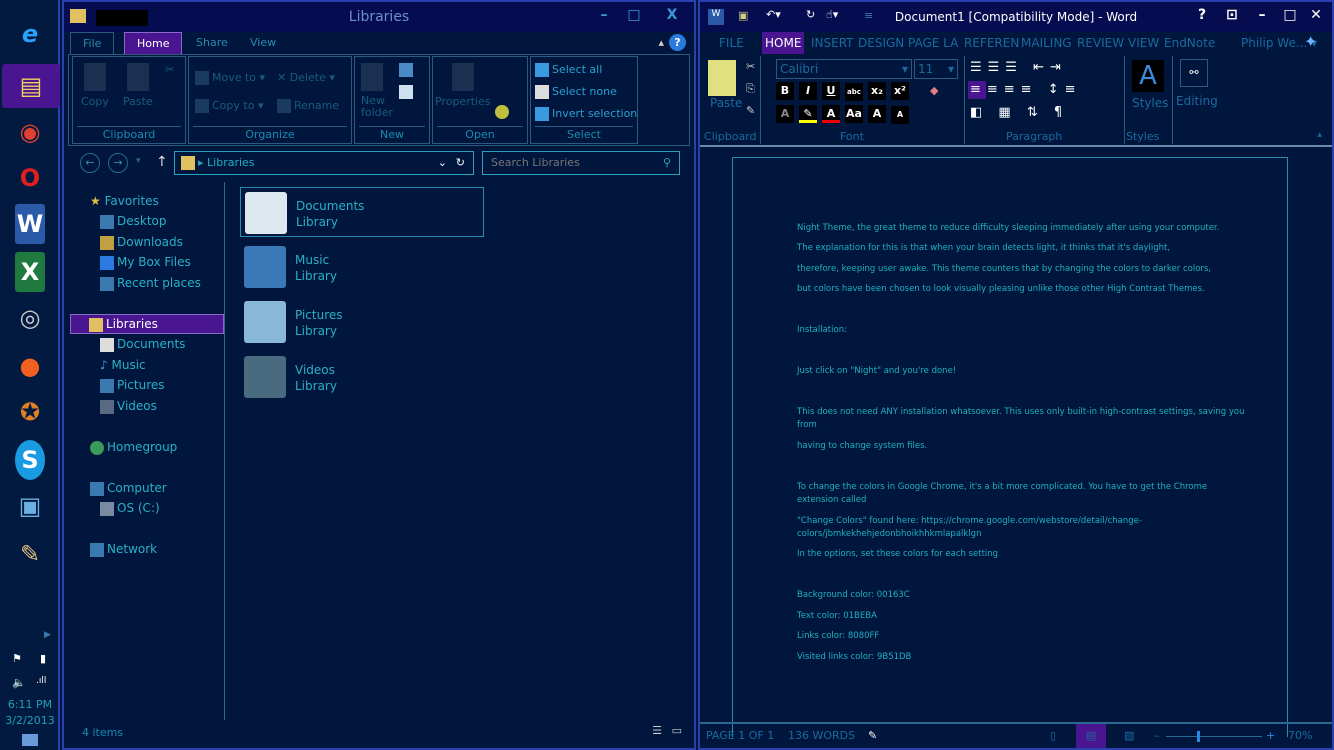 This screenshot has width=1334, height=750. What do you see at coordinates (31, 86) in the screenshot?
I see `file-explorer-icon: ▤` at bounding box center [31, 86].